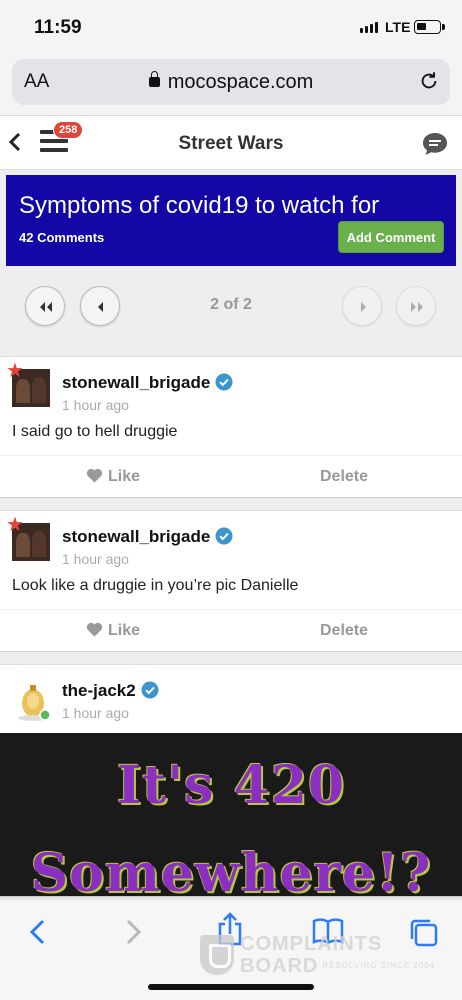 The height and width of the screenshot is (1000, 462). I want to click on image-text: Somewhere!?, so click(231, 871).